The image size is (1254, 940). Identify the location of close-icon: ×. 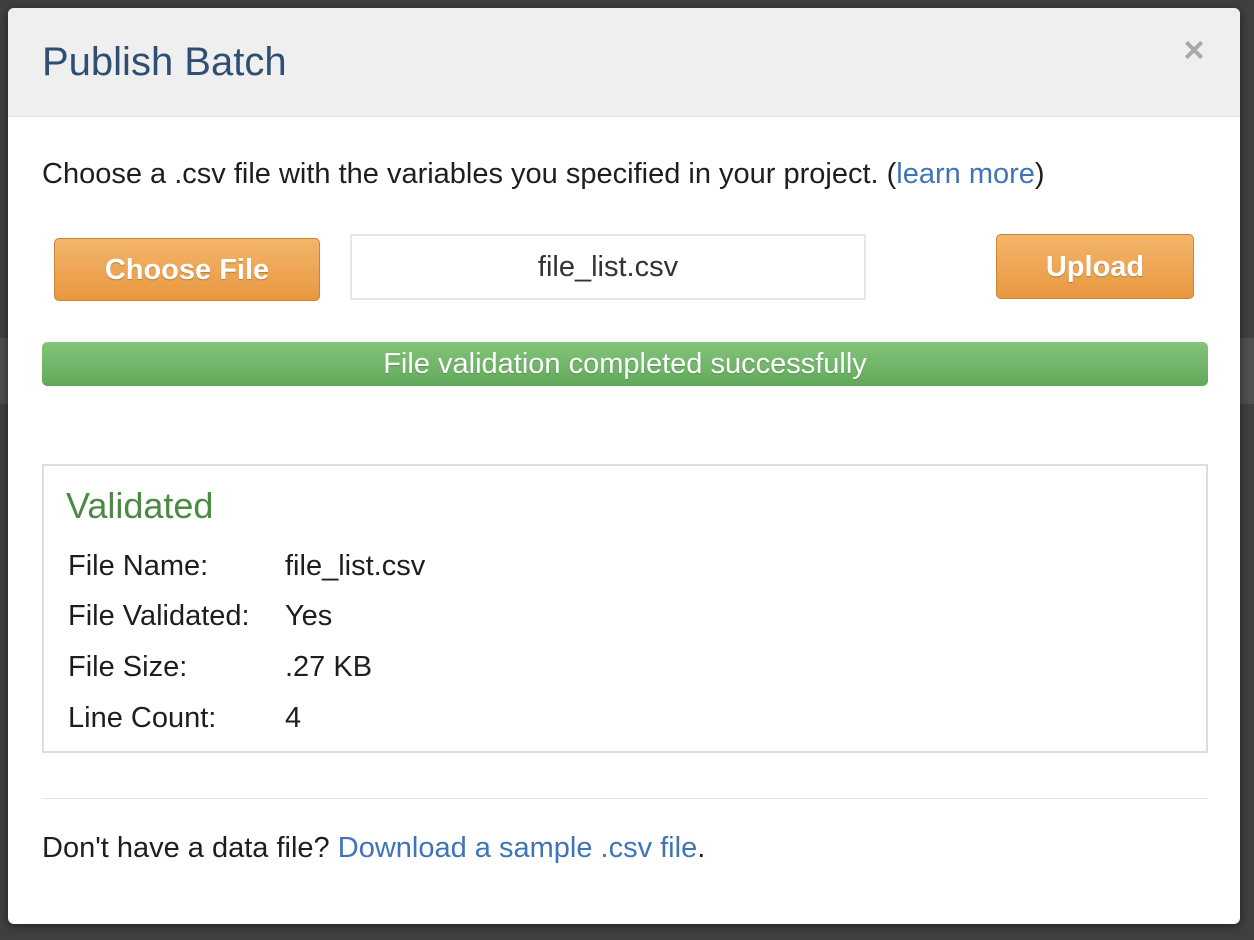
(1194, 50).